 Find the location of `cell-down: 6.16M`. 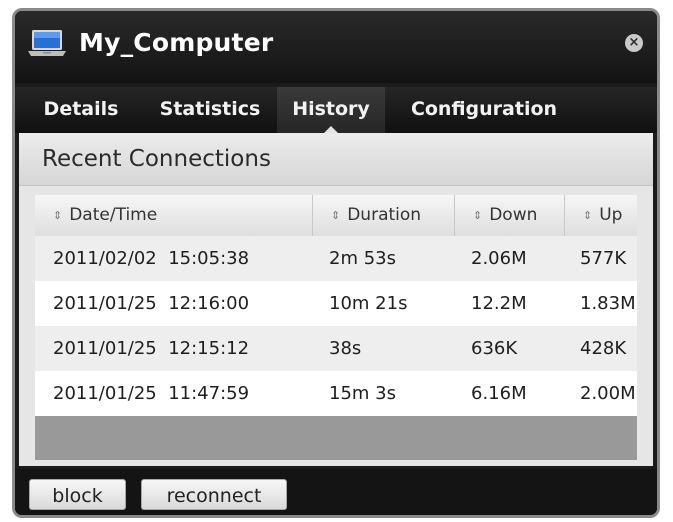

cell-down: 6.16M is located at coordinates (499, 393).